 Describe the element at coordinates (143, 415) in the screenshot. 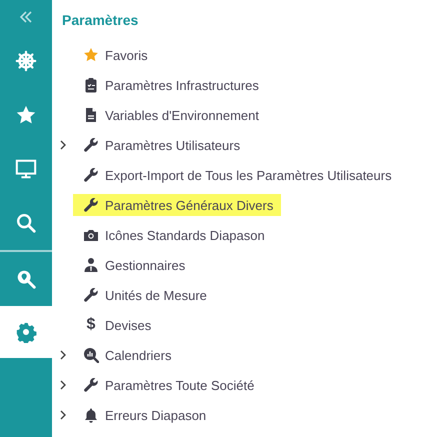

I see `menu-item: Erreurs Diapason` at that location.